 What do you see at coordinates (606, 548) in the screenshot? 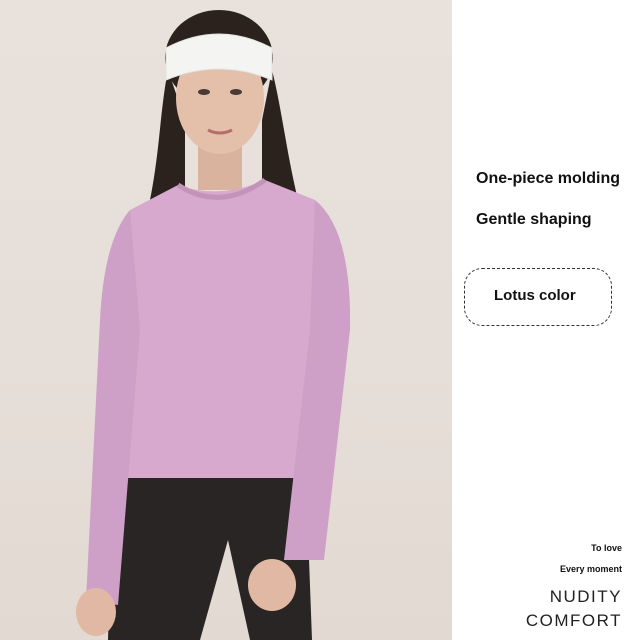
I see `tagline-to-love: To love` at bounding box center [606, 548].